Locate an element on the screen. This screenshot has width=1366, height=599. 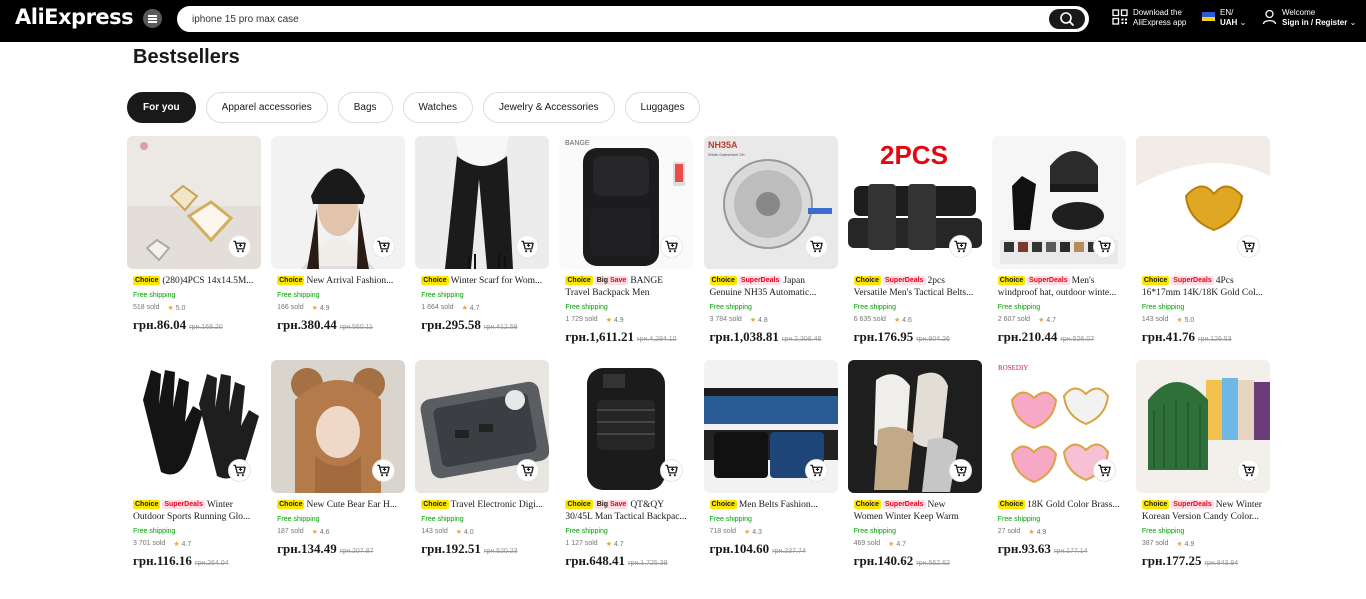
sold-count: 1 729 sold is located at coordinates (581, 319).